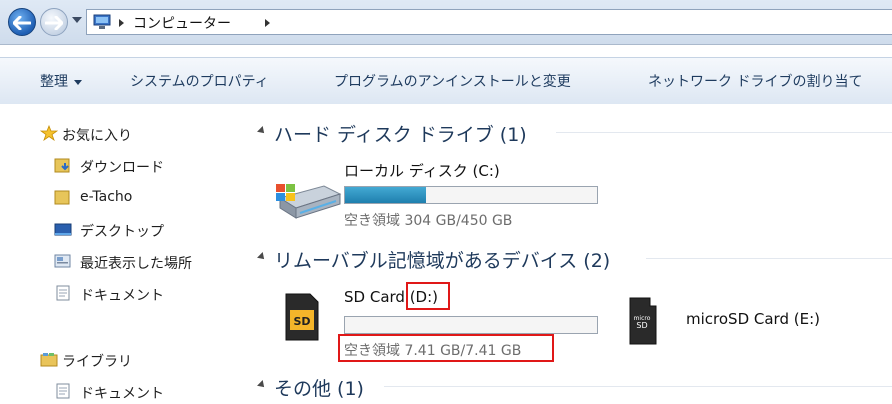 This screenshot has height=404, width=892. I want to click on nav-recent-places-label: 最近表示した場所, so click(136, 264).